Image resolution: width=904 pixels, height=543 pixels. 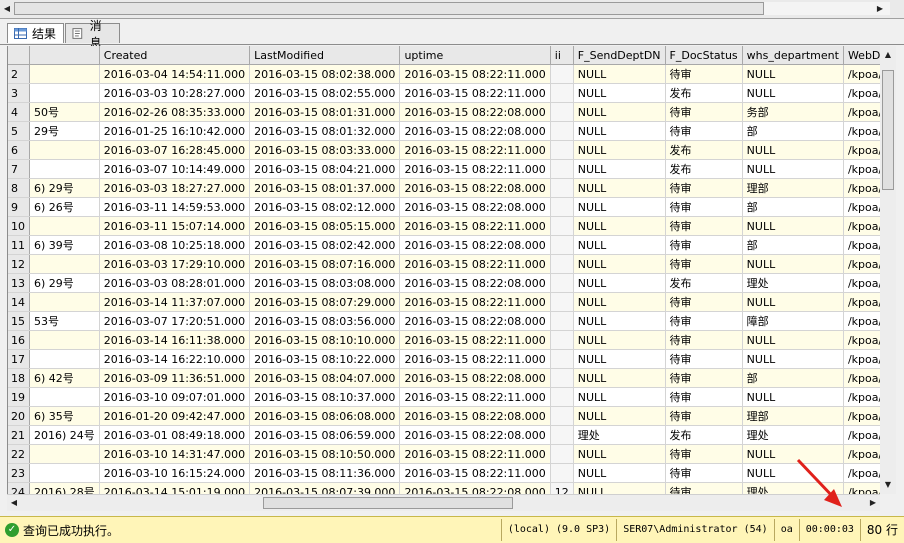 I want to click on table-cell: 2016-03-03 10:28:27.000, so click(x=175, y=93).